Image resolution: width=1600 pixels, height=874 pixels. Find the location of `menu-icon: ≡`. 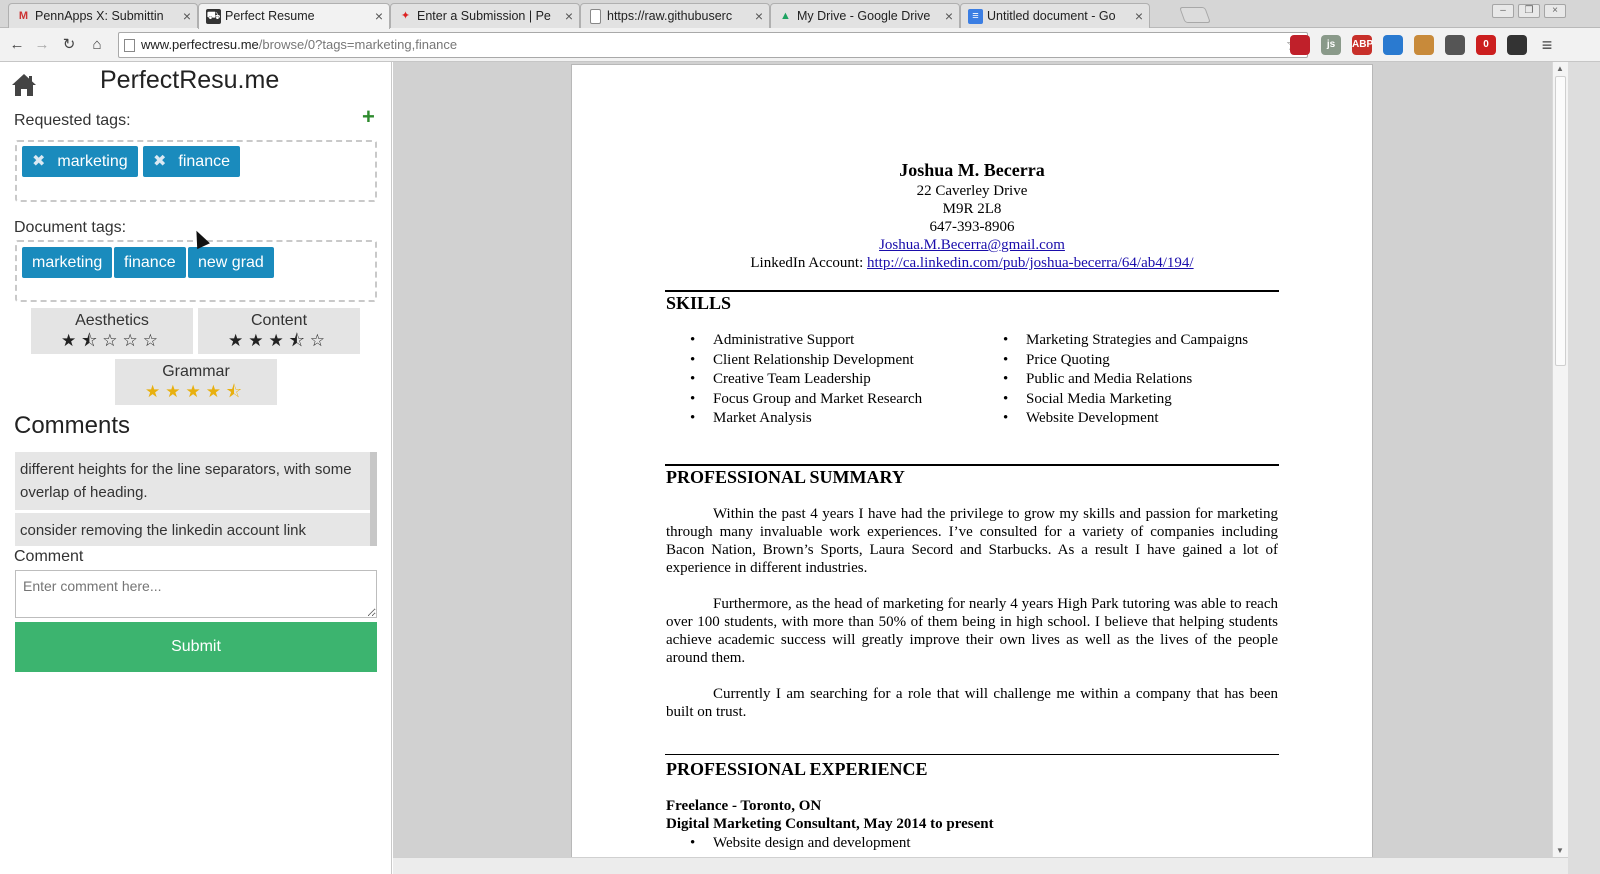

menu-icon: ≡ is located at coordinates (1547, 45).